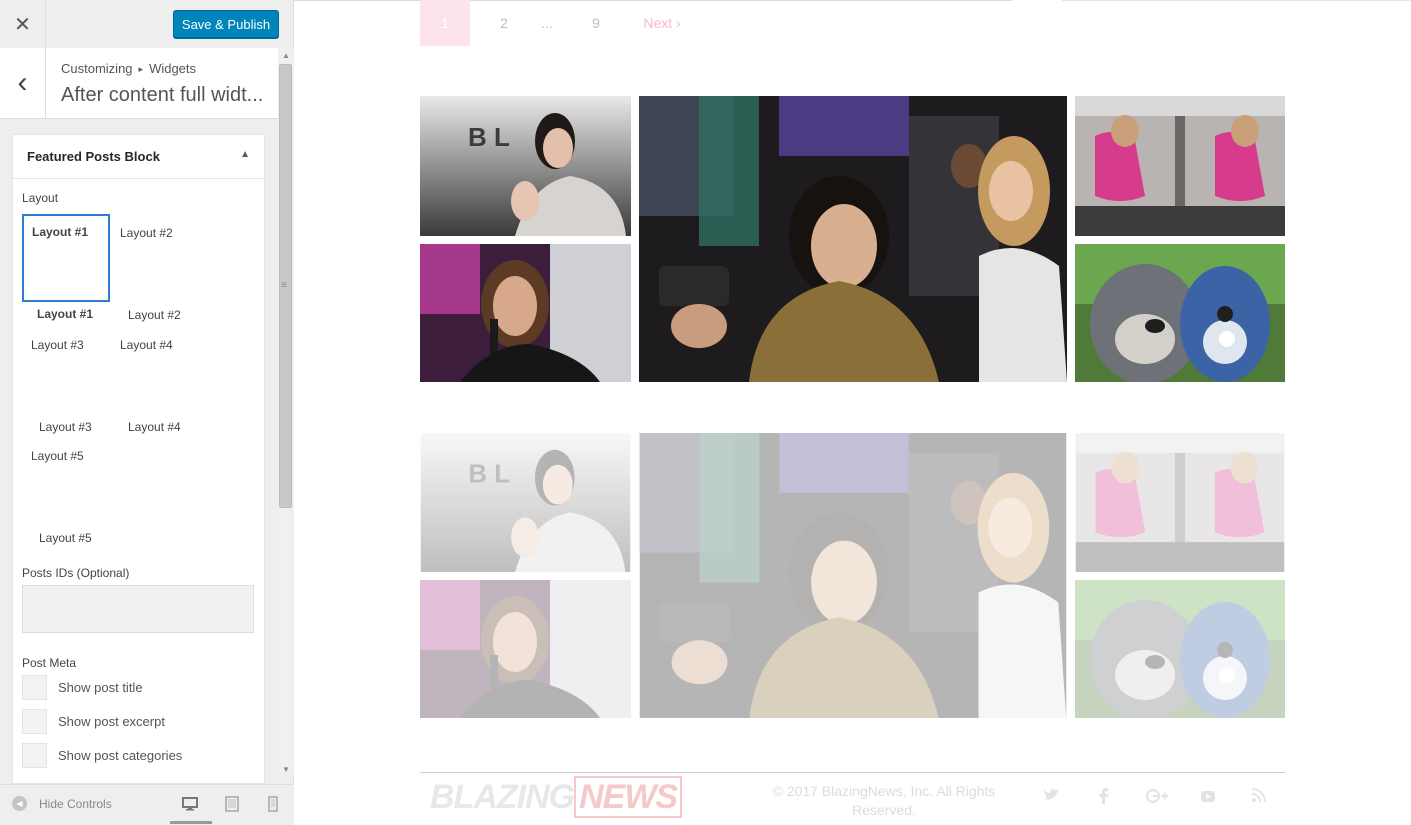 The height and width of the screenshot is (825, 1411). Describe the element at coordinates (93, 156) in the screenshot. I see `widget-title: Featured Posts Block` at that location.